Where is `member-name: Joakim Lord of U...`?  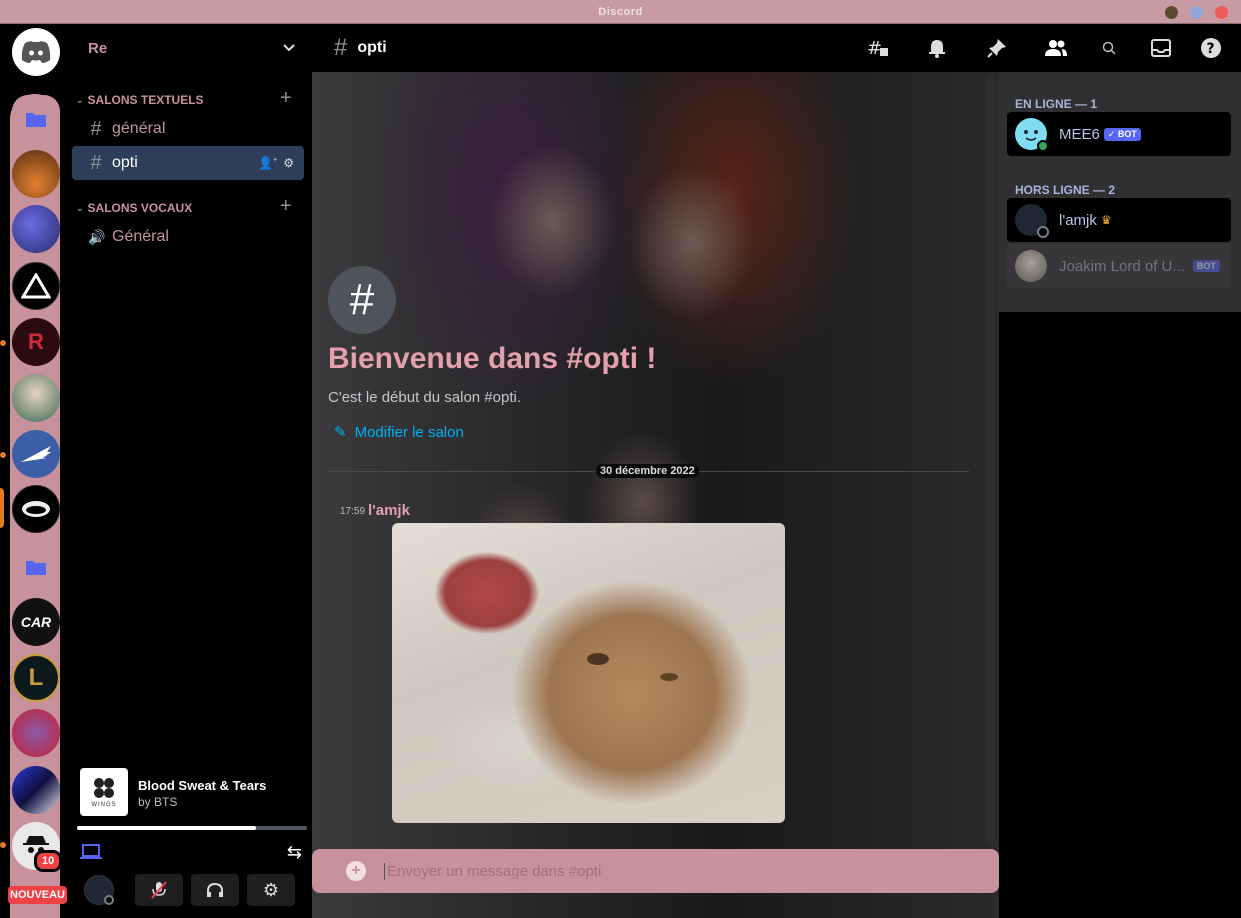
member-name: Joakim Lord of U... is located at coordinates (1122, 266).